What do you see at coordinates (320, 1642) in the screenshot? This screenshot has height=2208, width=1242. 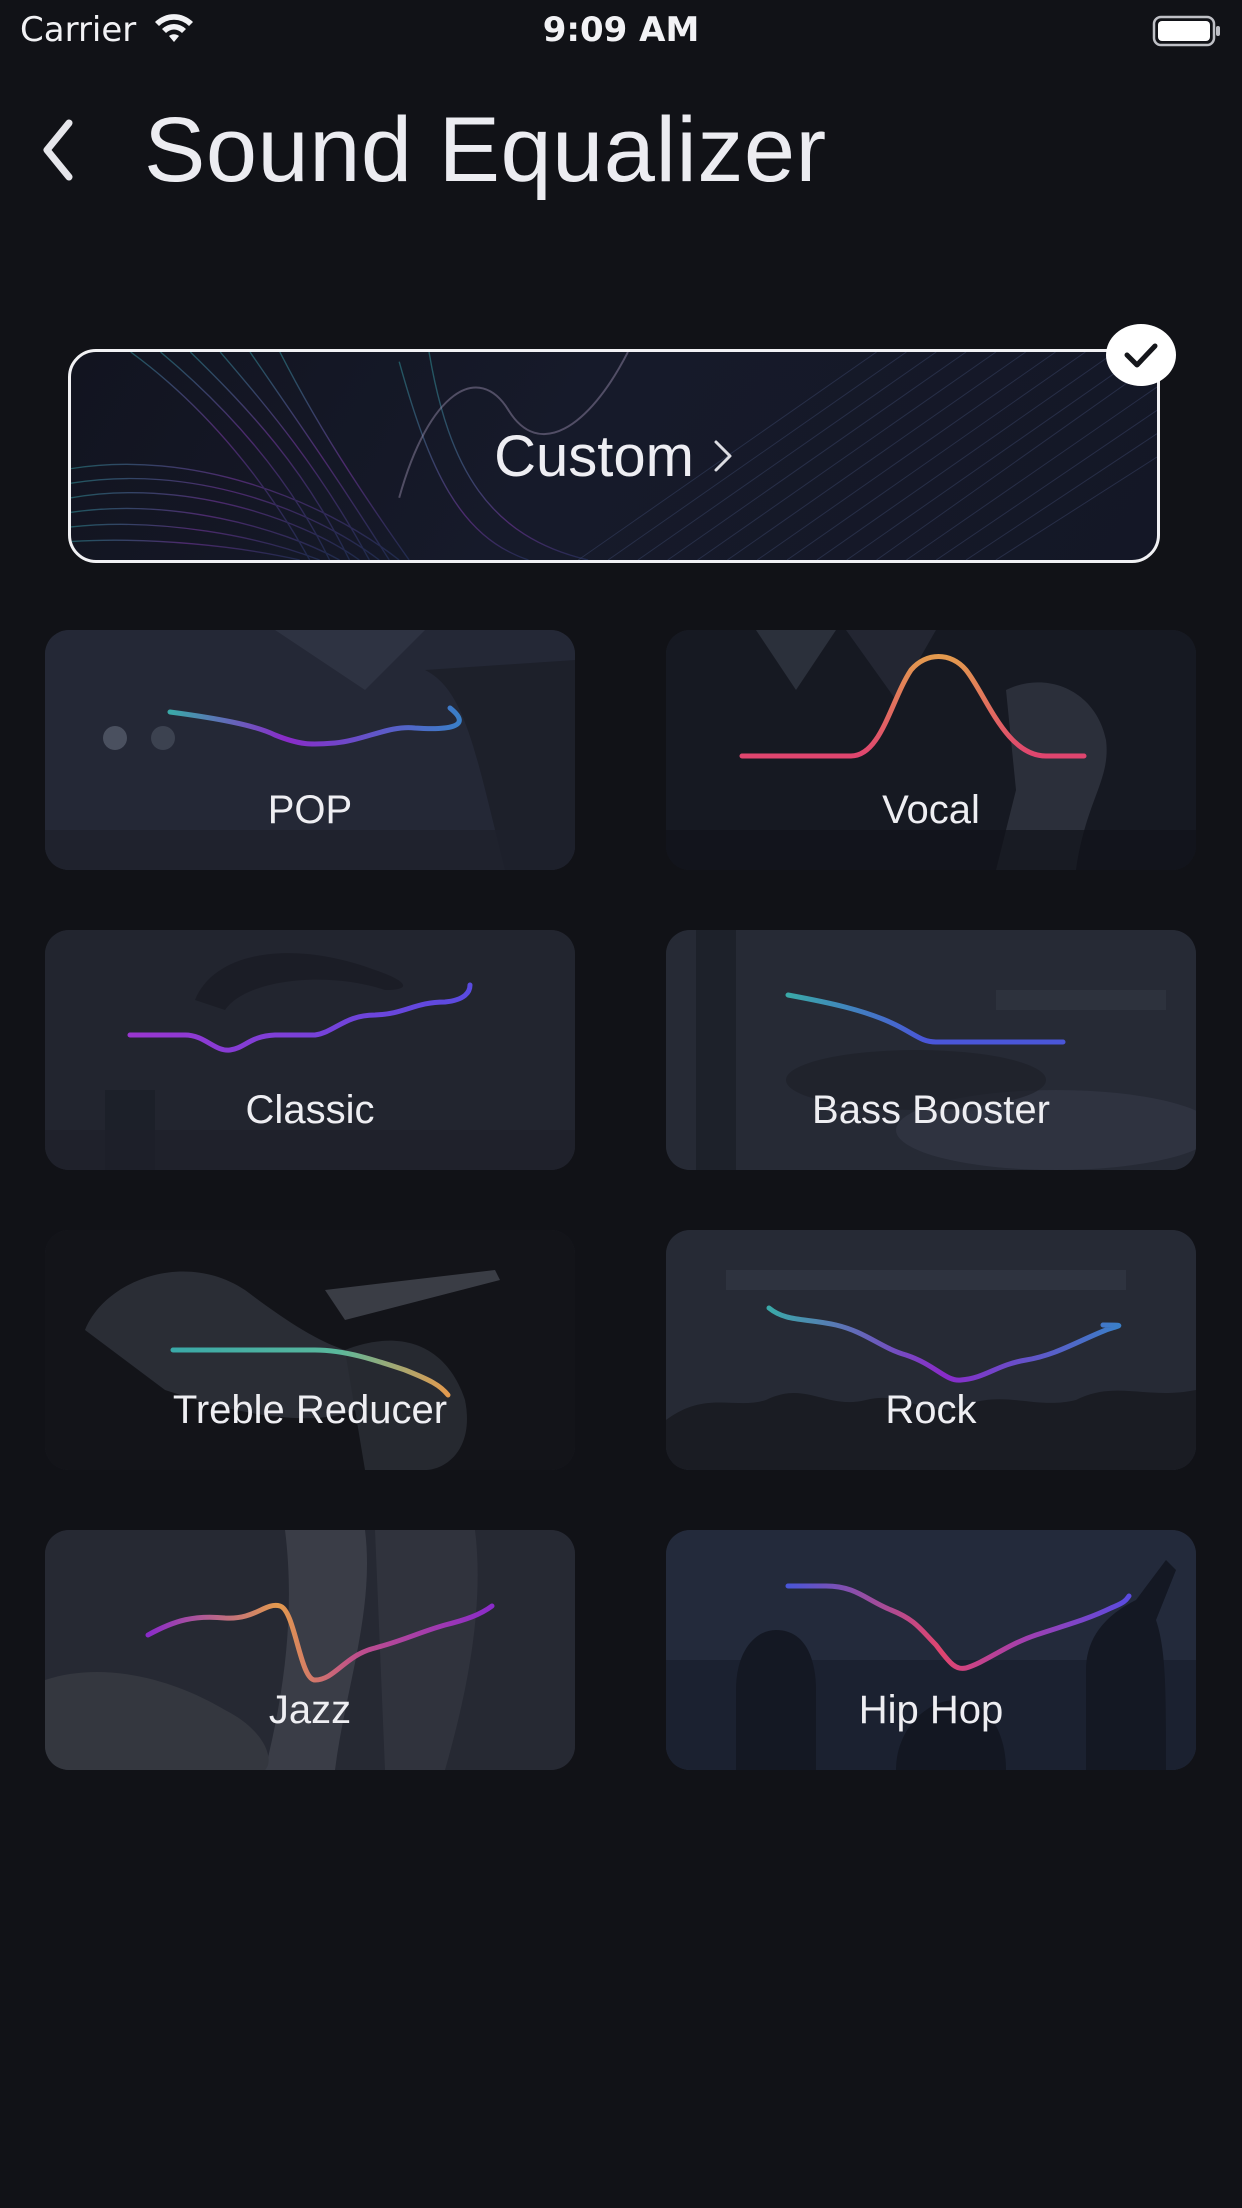 I see `jazz-eq-curve` at bounding box center [320, 1642].